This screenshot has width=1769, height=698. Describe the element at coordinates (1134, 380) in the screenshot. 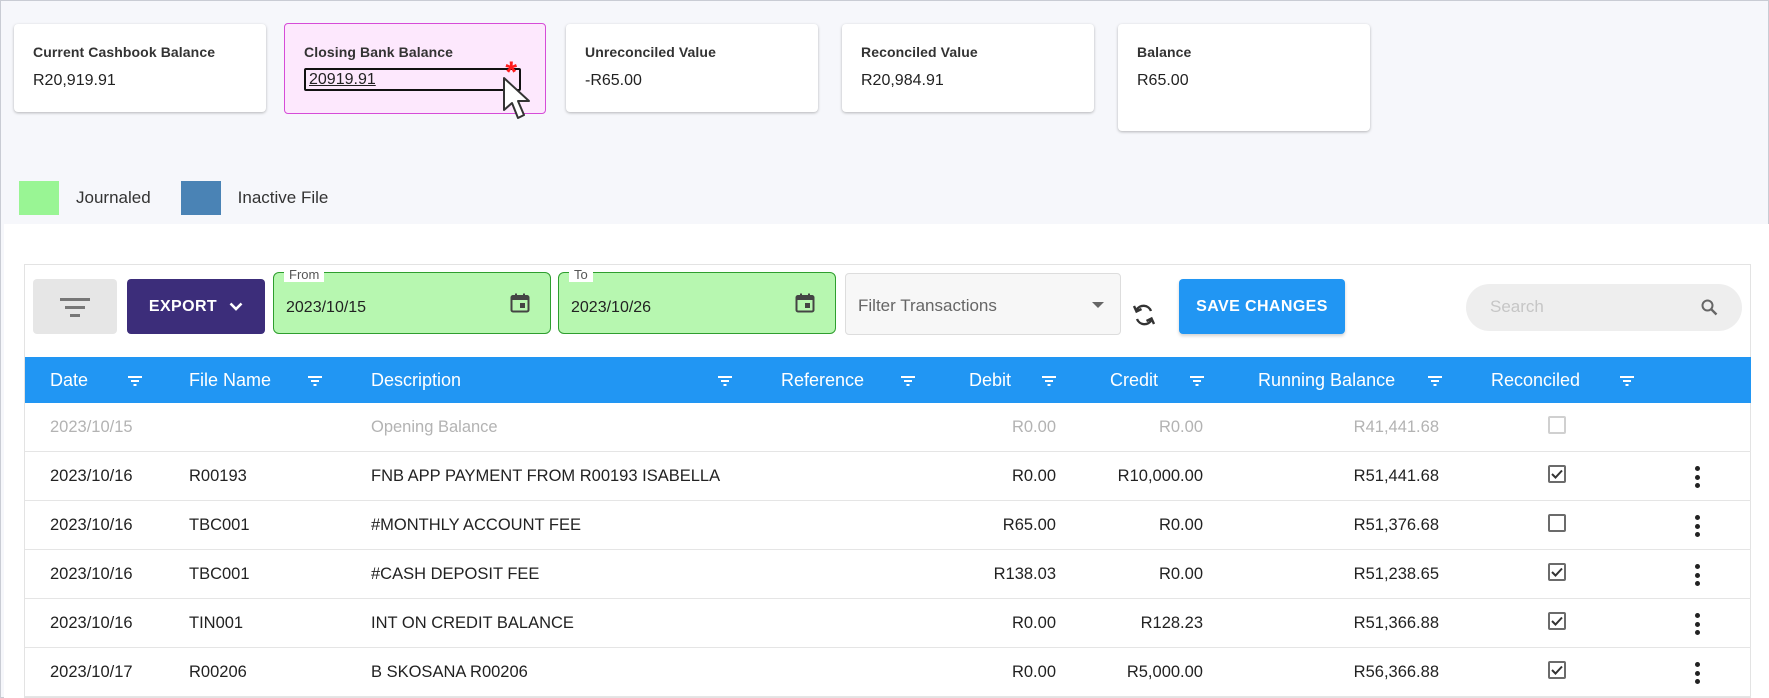

I see `column-header-credit: Credit` at that location.